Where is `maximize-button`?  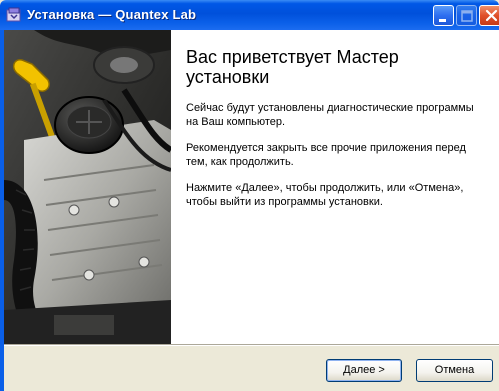 maximize-button is located at coordinates (466, 15).